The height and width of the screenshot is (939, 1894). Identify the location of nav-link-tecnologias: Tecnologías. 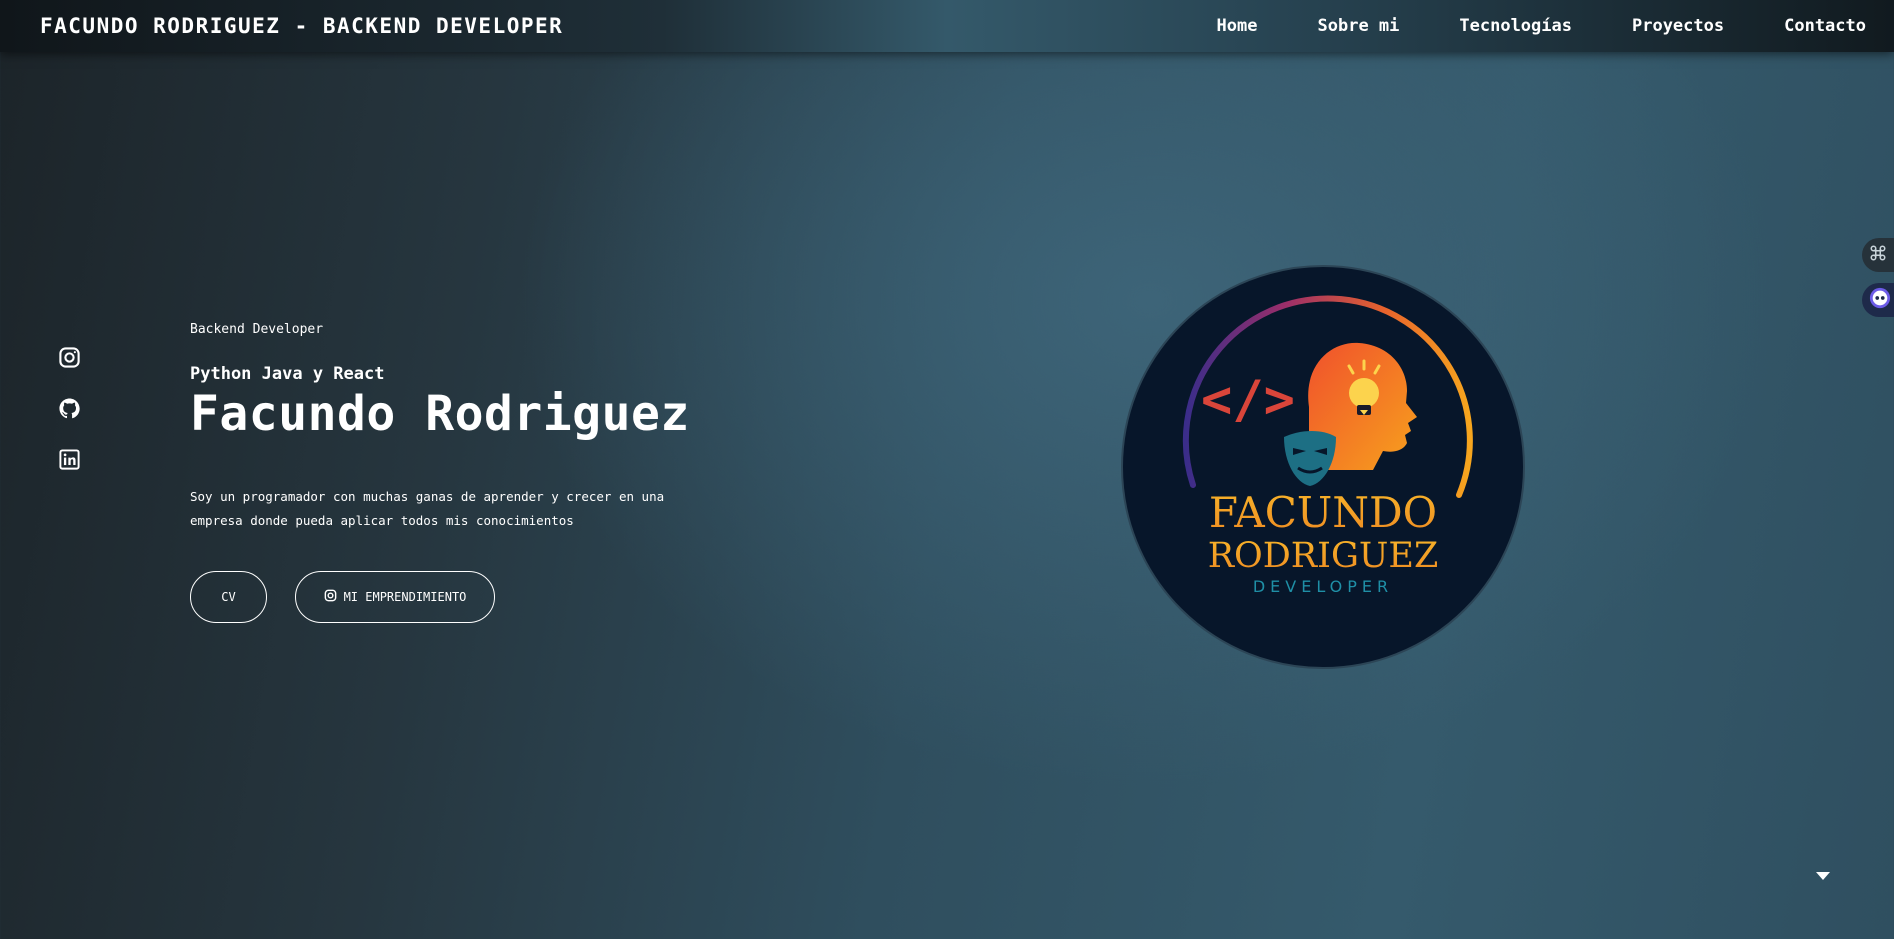
(1515, 26).